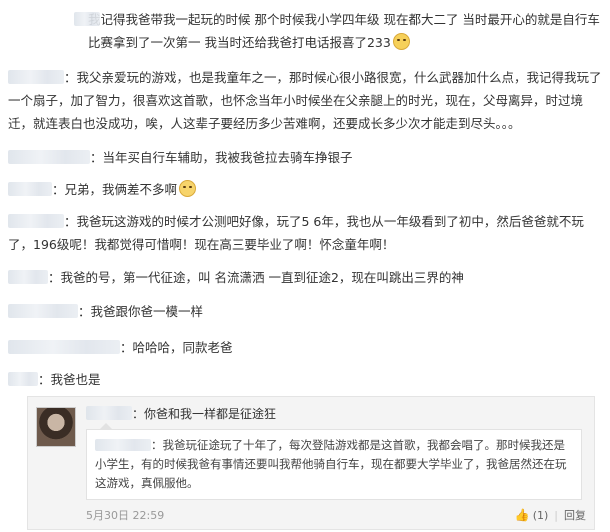 This screenshot has height=532, width=610. I want to click on comment-text: ：我爸的号，第一代征途，叫 名流潇洒 一直到征途2，现在叫跳出三界的神, so click(256, 277).